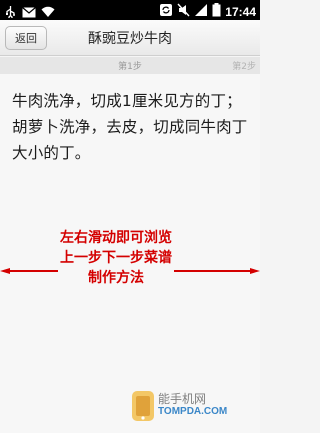 This screenshot has width=320, height=433. I want to click on sync-icon, so click(166, 11).